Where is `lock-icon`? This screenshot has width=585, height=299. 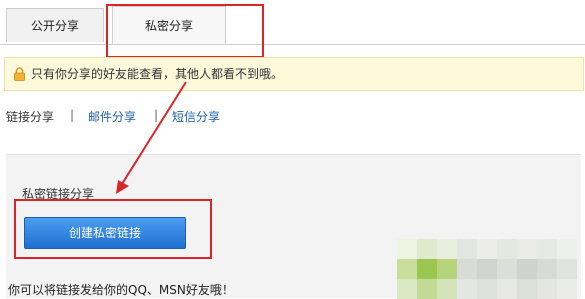
lock-icon is located at coordinates (19, 74).